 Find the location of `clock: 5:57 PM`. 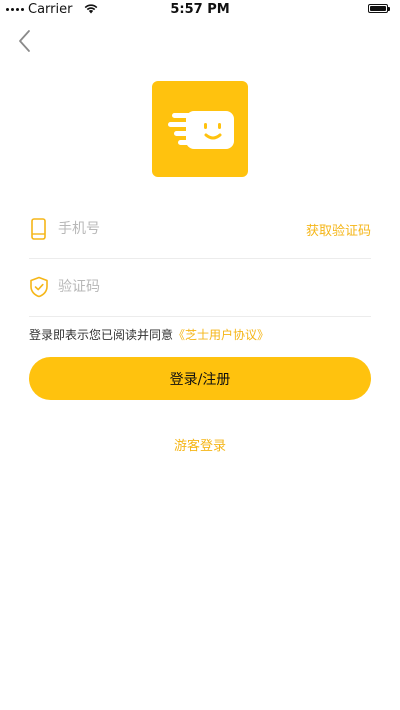

clock: 5:57 PM is located at coordinates (200, 9).